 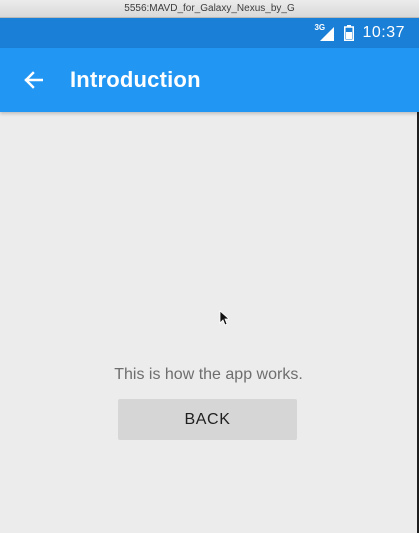 What do you see at coordinates (208, 374) in the screenshot?
I see `intro-message: This is how the app works.` at bounding box center [208, 374].